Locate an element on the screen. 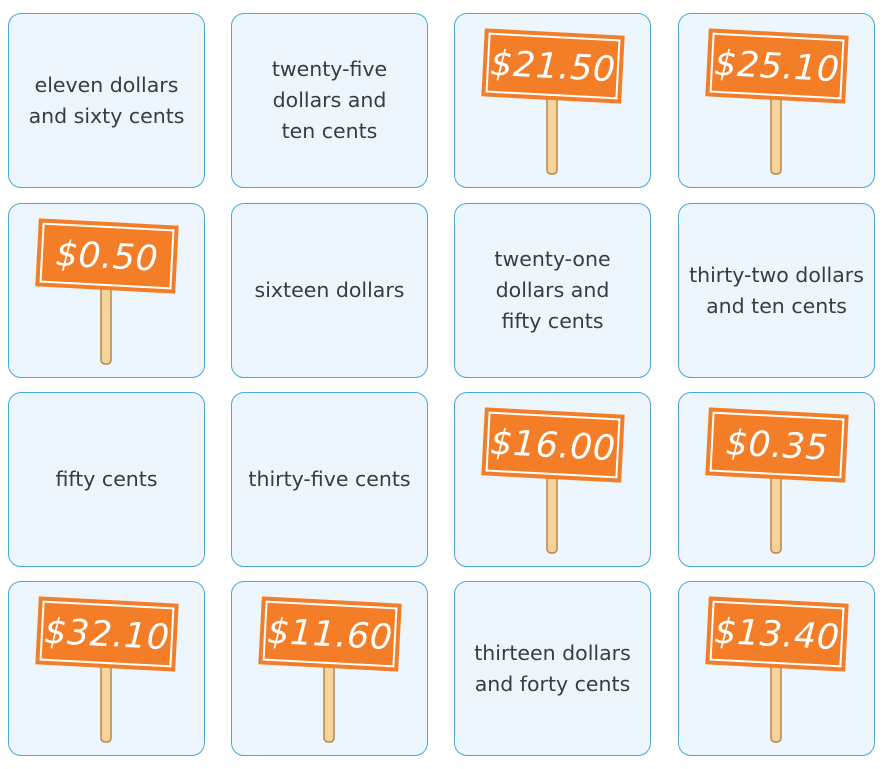 Image resolution: width=888 pixels, height=769 pixels. word-card: twenty-one dollars and fifty cents is located at coordinates (552, 290).